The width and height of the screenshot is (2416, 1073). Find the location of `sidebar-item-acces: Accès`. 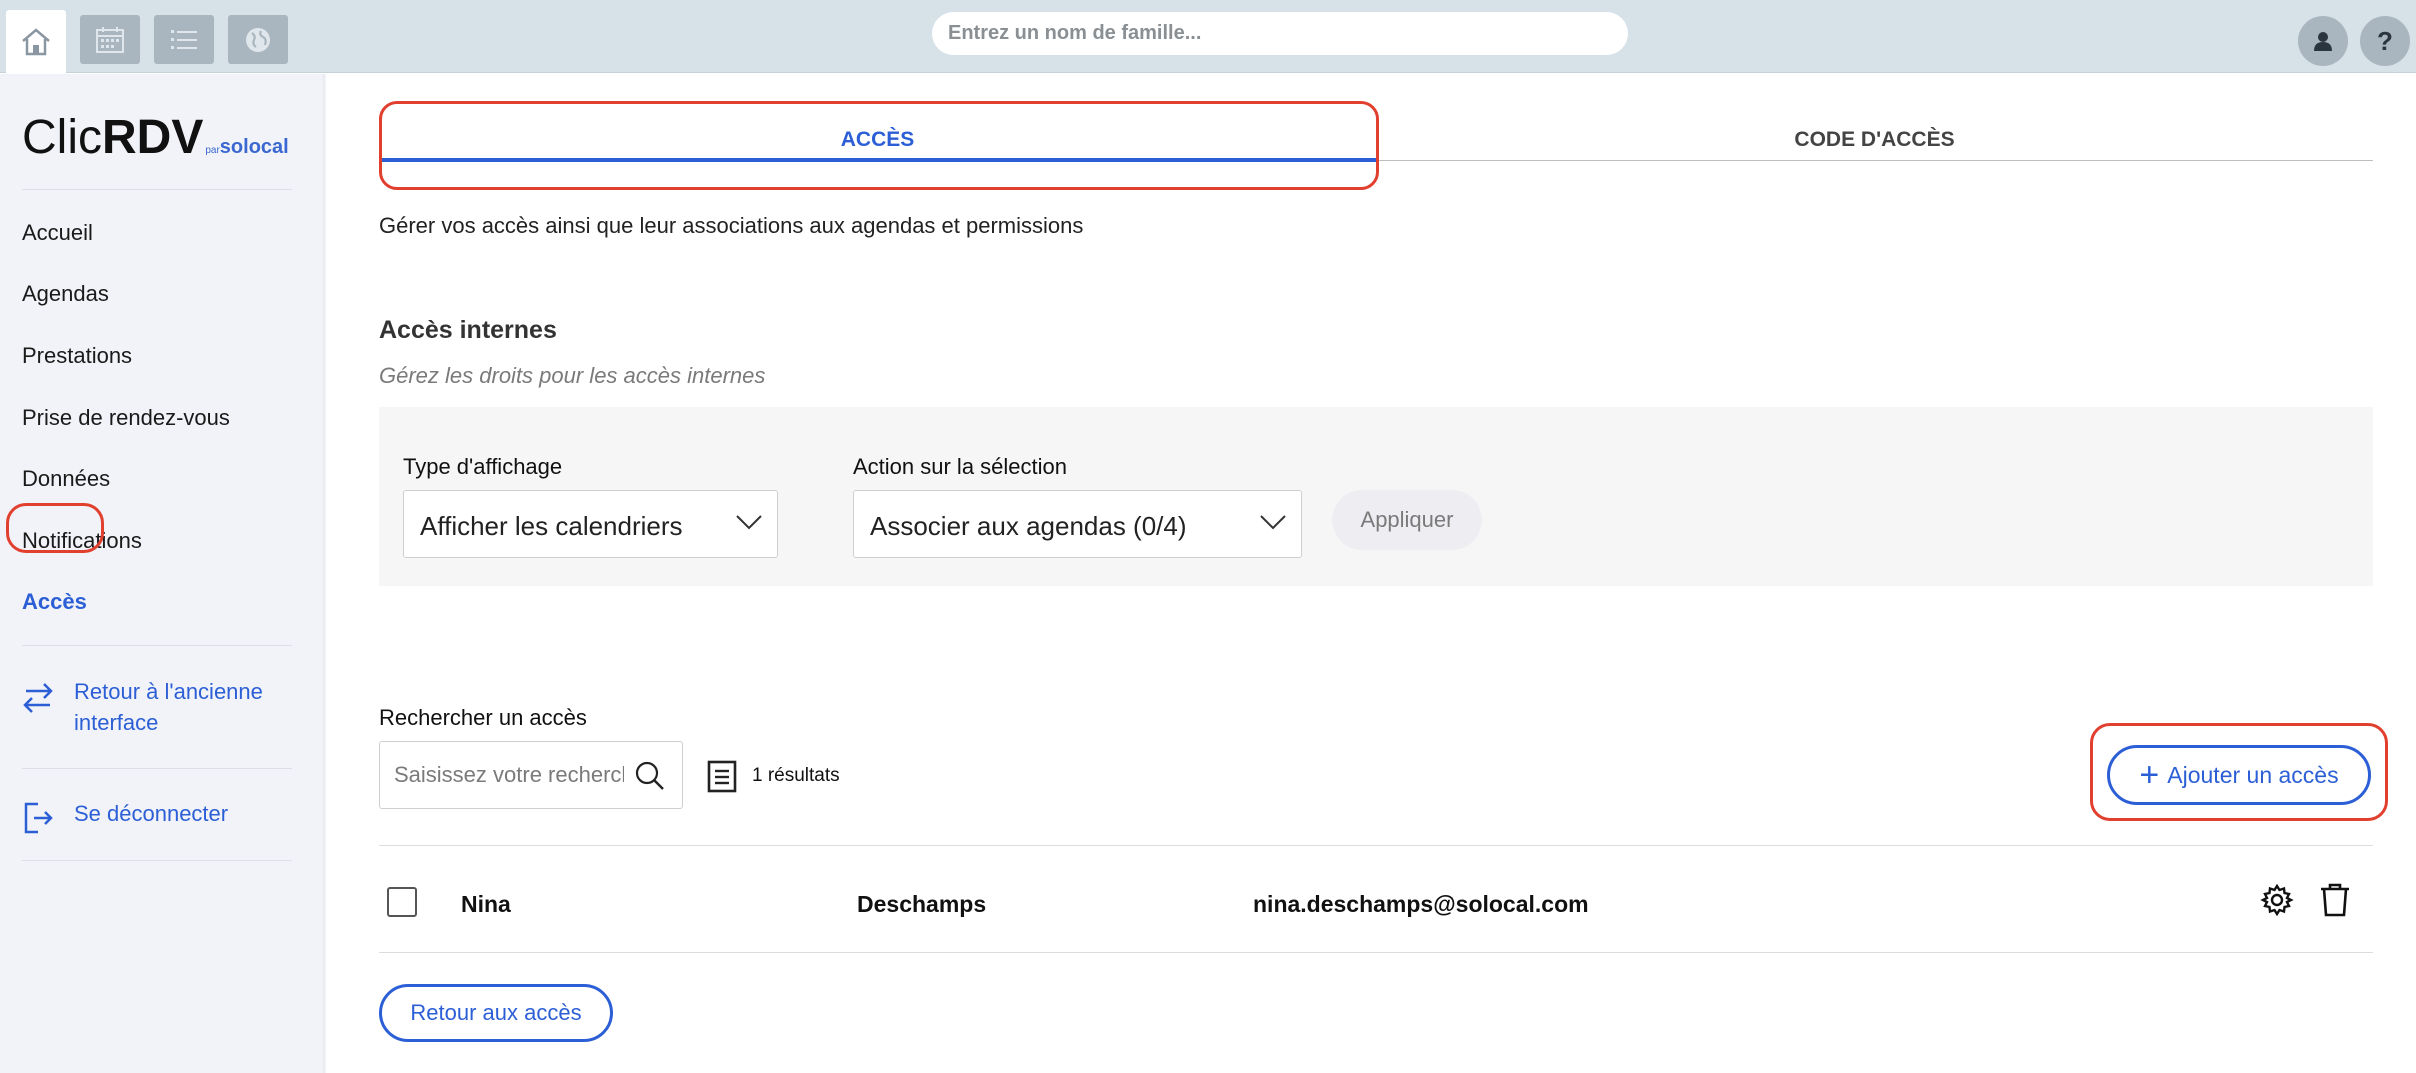

sidebar-item-acces: Accès is located at coordinates (54, 602).